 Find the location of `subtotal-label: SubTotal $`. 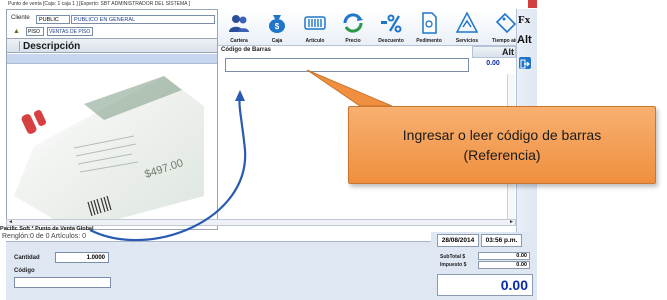

subtotal-label: SubTotal $ is located at coordinates (453, 257).